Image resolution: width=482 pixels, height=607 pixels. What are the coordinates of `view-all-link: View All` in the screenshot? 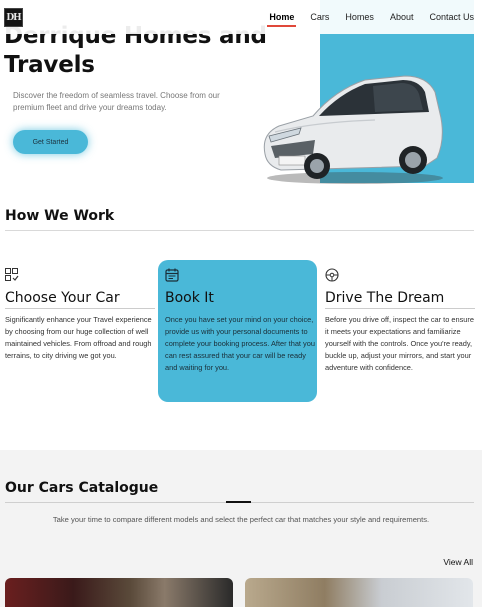 It's located at (458, 562).